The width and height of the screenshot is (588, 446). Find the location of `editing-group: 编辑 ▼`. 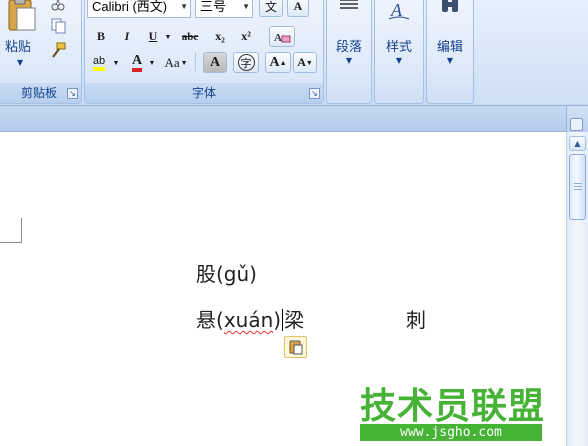

editing-group: 编辑 ▼ is located at coordinates (450, 52).